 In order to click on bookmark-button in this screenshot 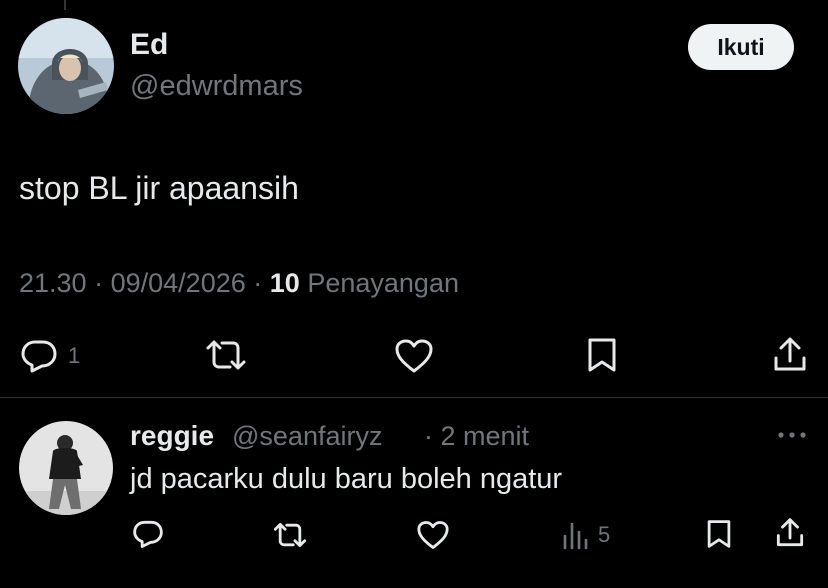, I will do `click(602, 355)`.